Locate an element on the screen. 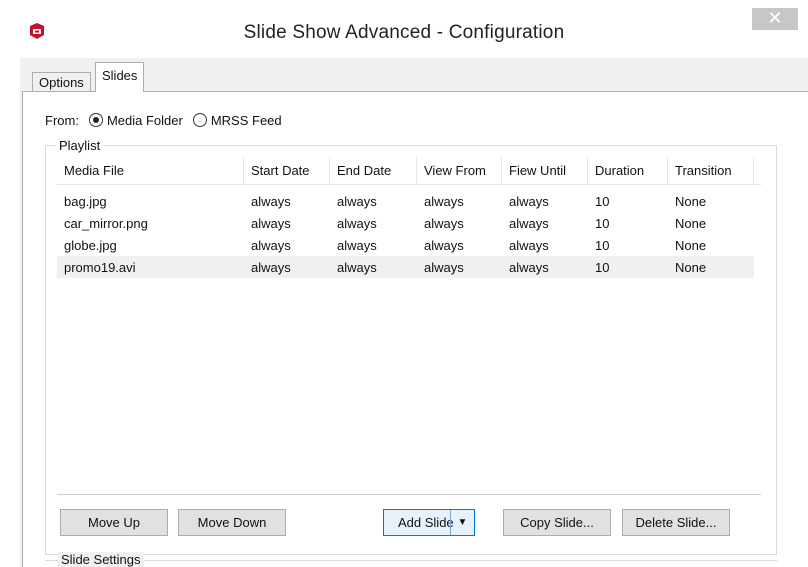 The height and width of the screenshot is (567, 808). slide-settings-group is located at coordinates (411, 560).